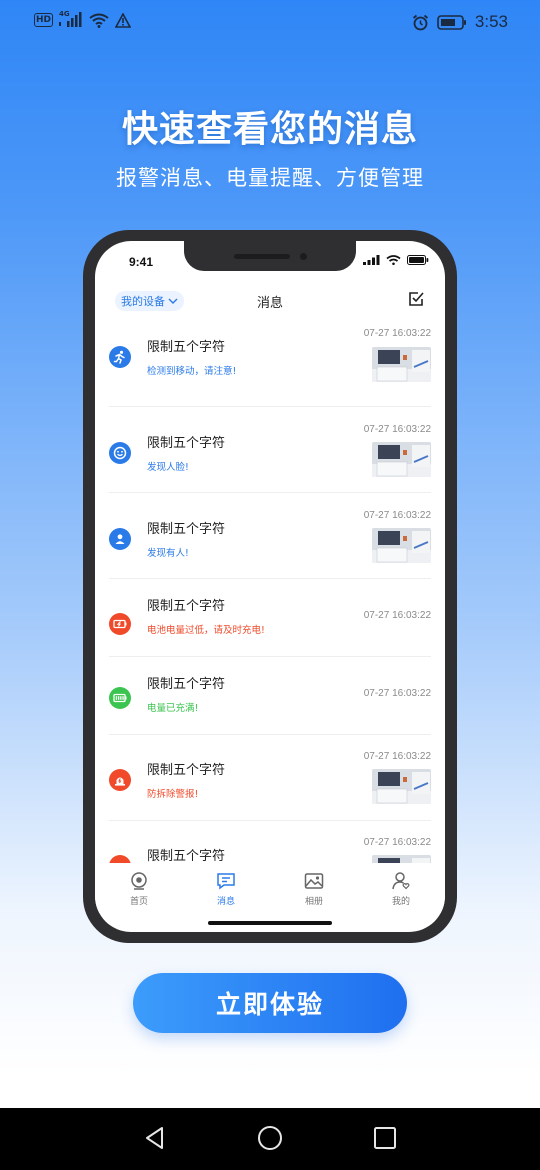 This screenshot has height=1170, width=540. Describe the element at coordinates (269, 129) in the screenshot. I see `headline: 快速查看您的消息` at that location.